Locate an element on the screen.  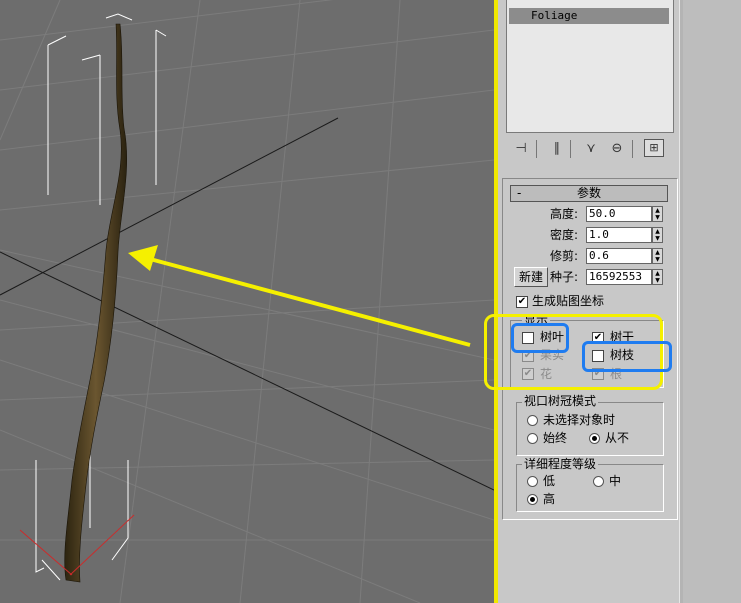
density-spinner: ▲ ▼ is located at coordinates (657, 235).